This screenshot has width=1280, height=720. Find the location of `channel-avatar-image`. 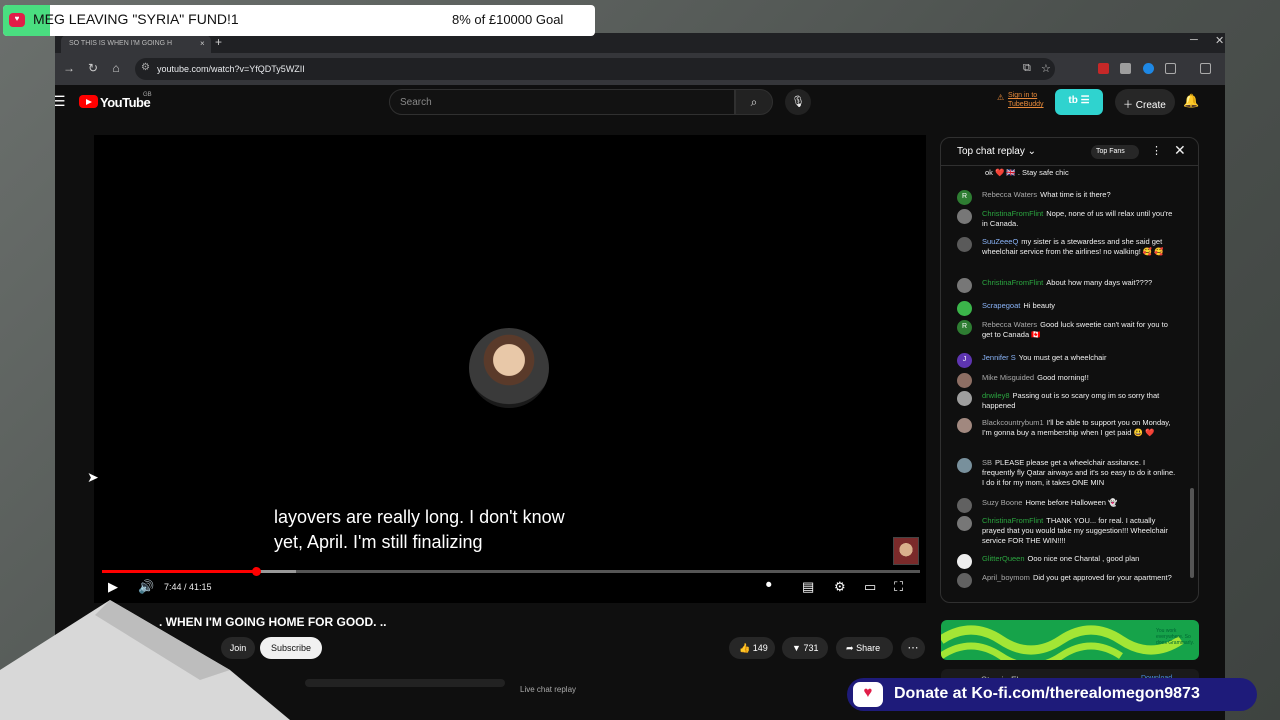

channel-avatar-image is located at coordinates (509, 368).